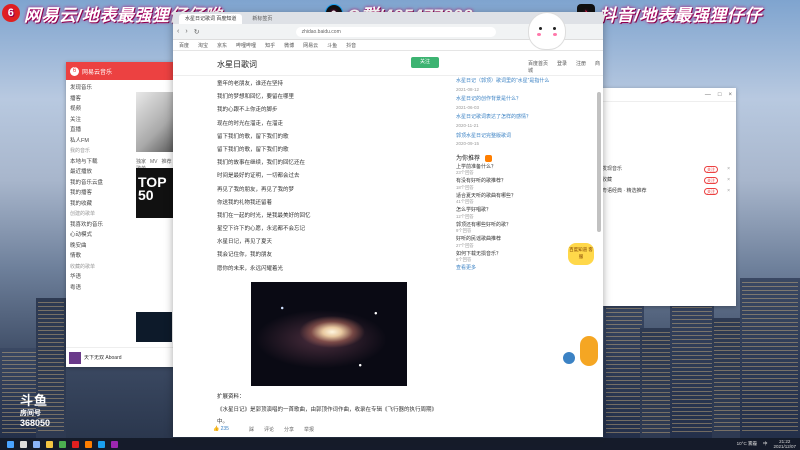  I want to click on list-item: 发现音乐 关注 ×, so click(667, 169).